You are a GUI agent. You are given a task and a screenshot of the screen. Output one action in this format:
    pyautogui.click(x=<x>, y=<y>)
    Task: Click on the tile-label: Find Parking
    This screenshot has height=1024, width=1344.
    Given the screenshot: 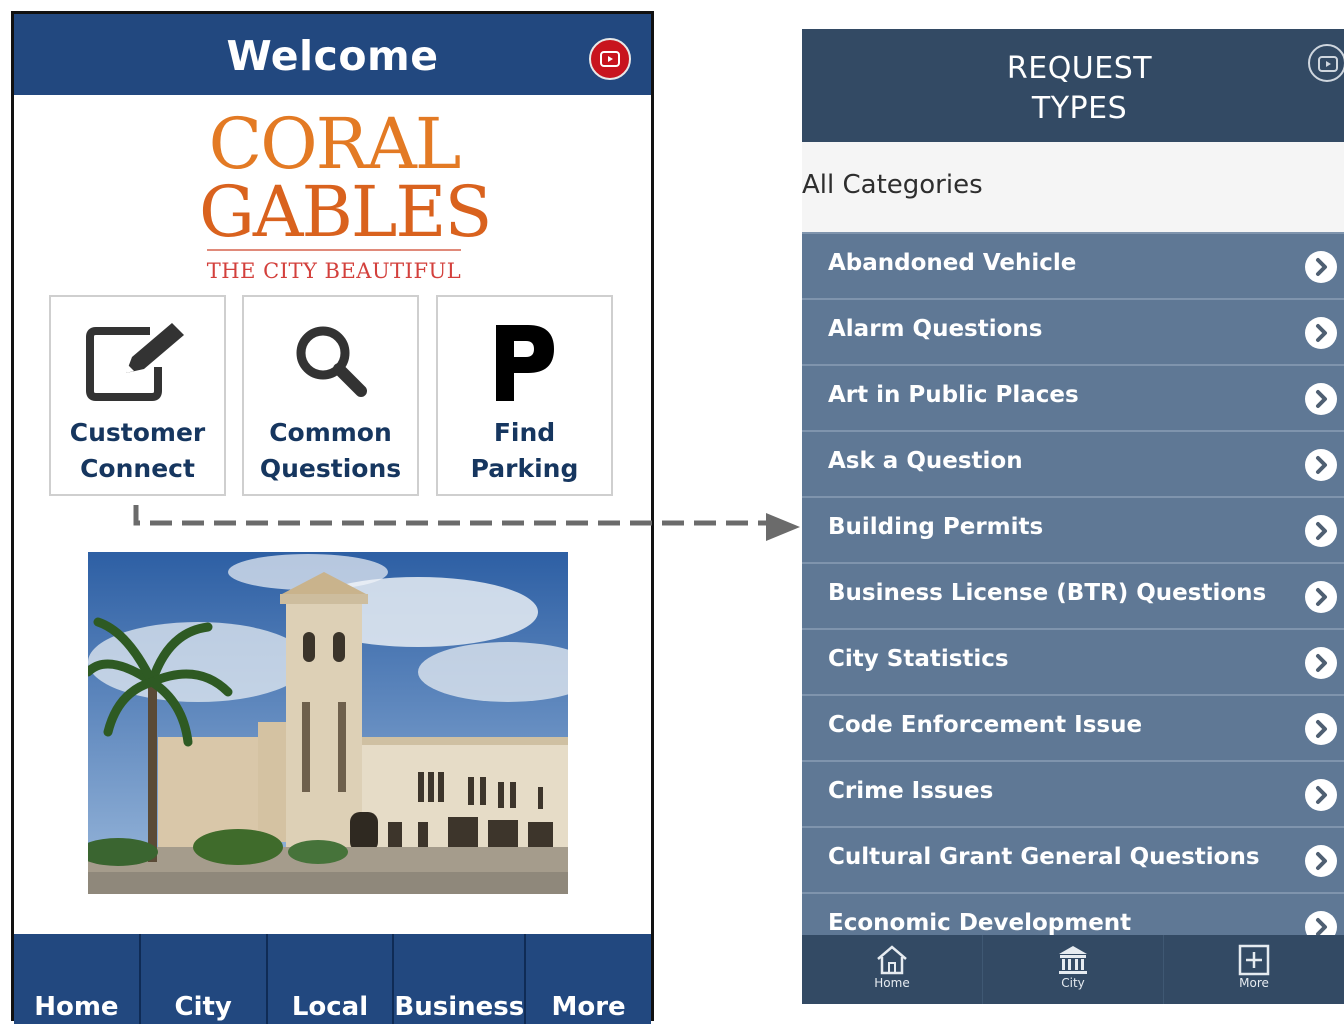 What is the action you would take?
    pyautogui.click(x=524, y=451)
    